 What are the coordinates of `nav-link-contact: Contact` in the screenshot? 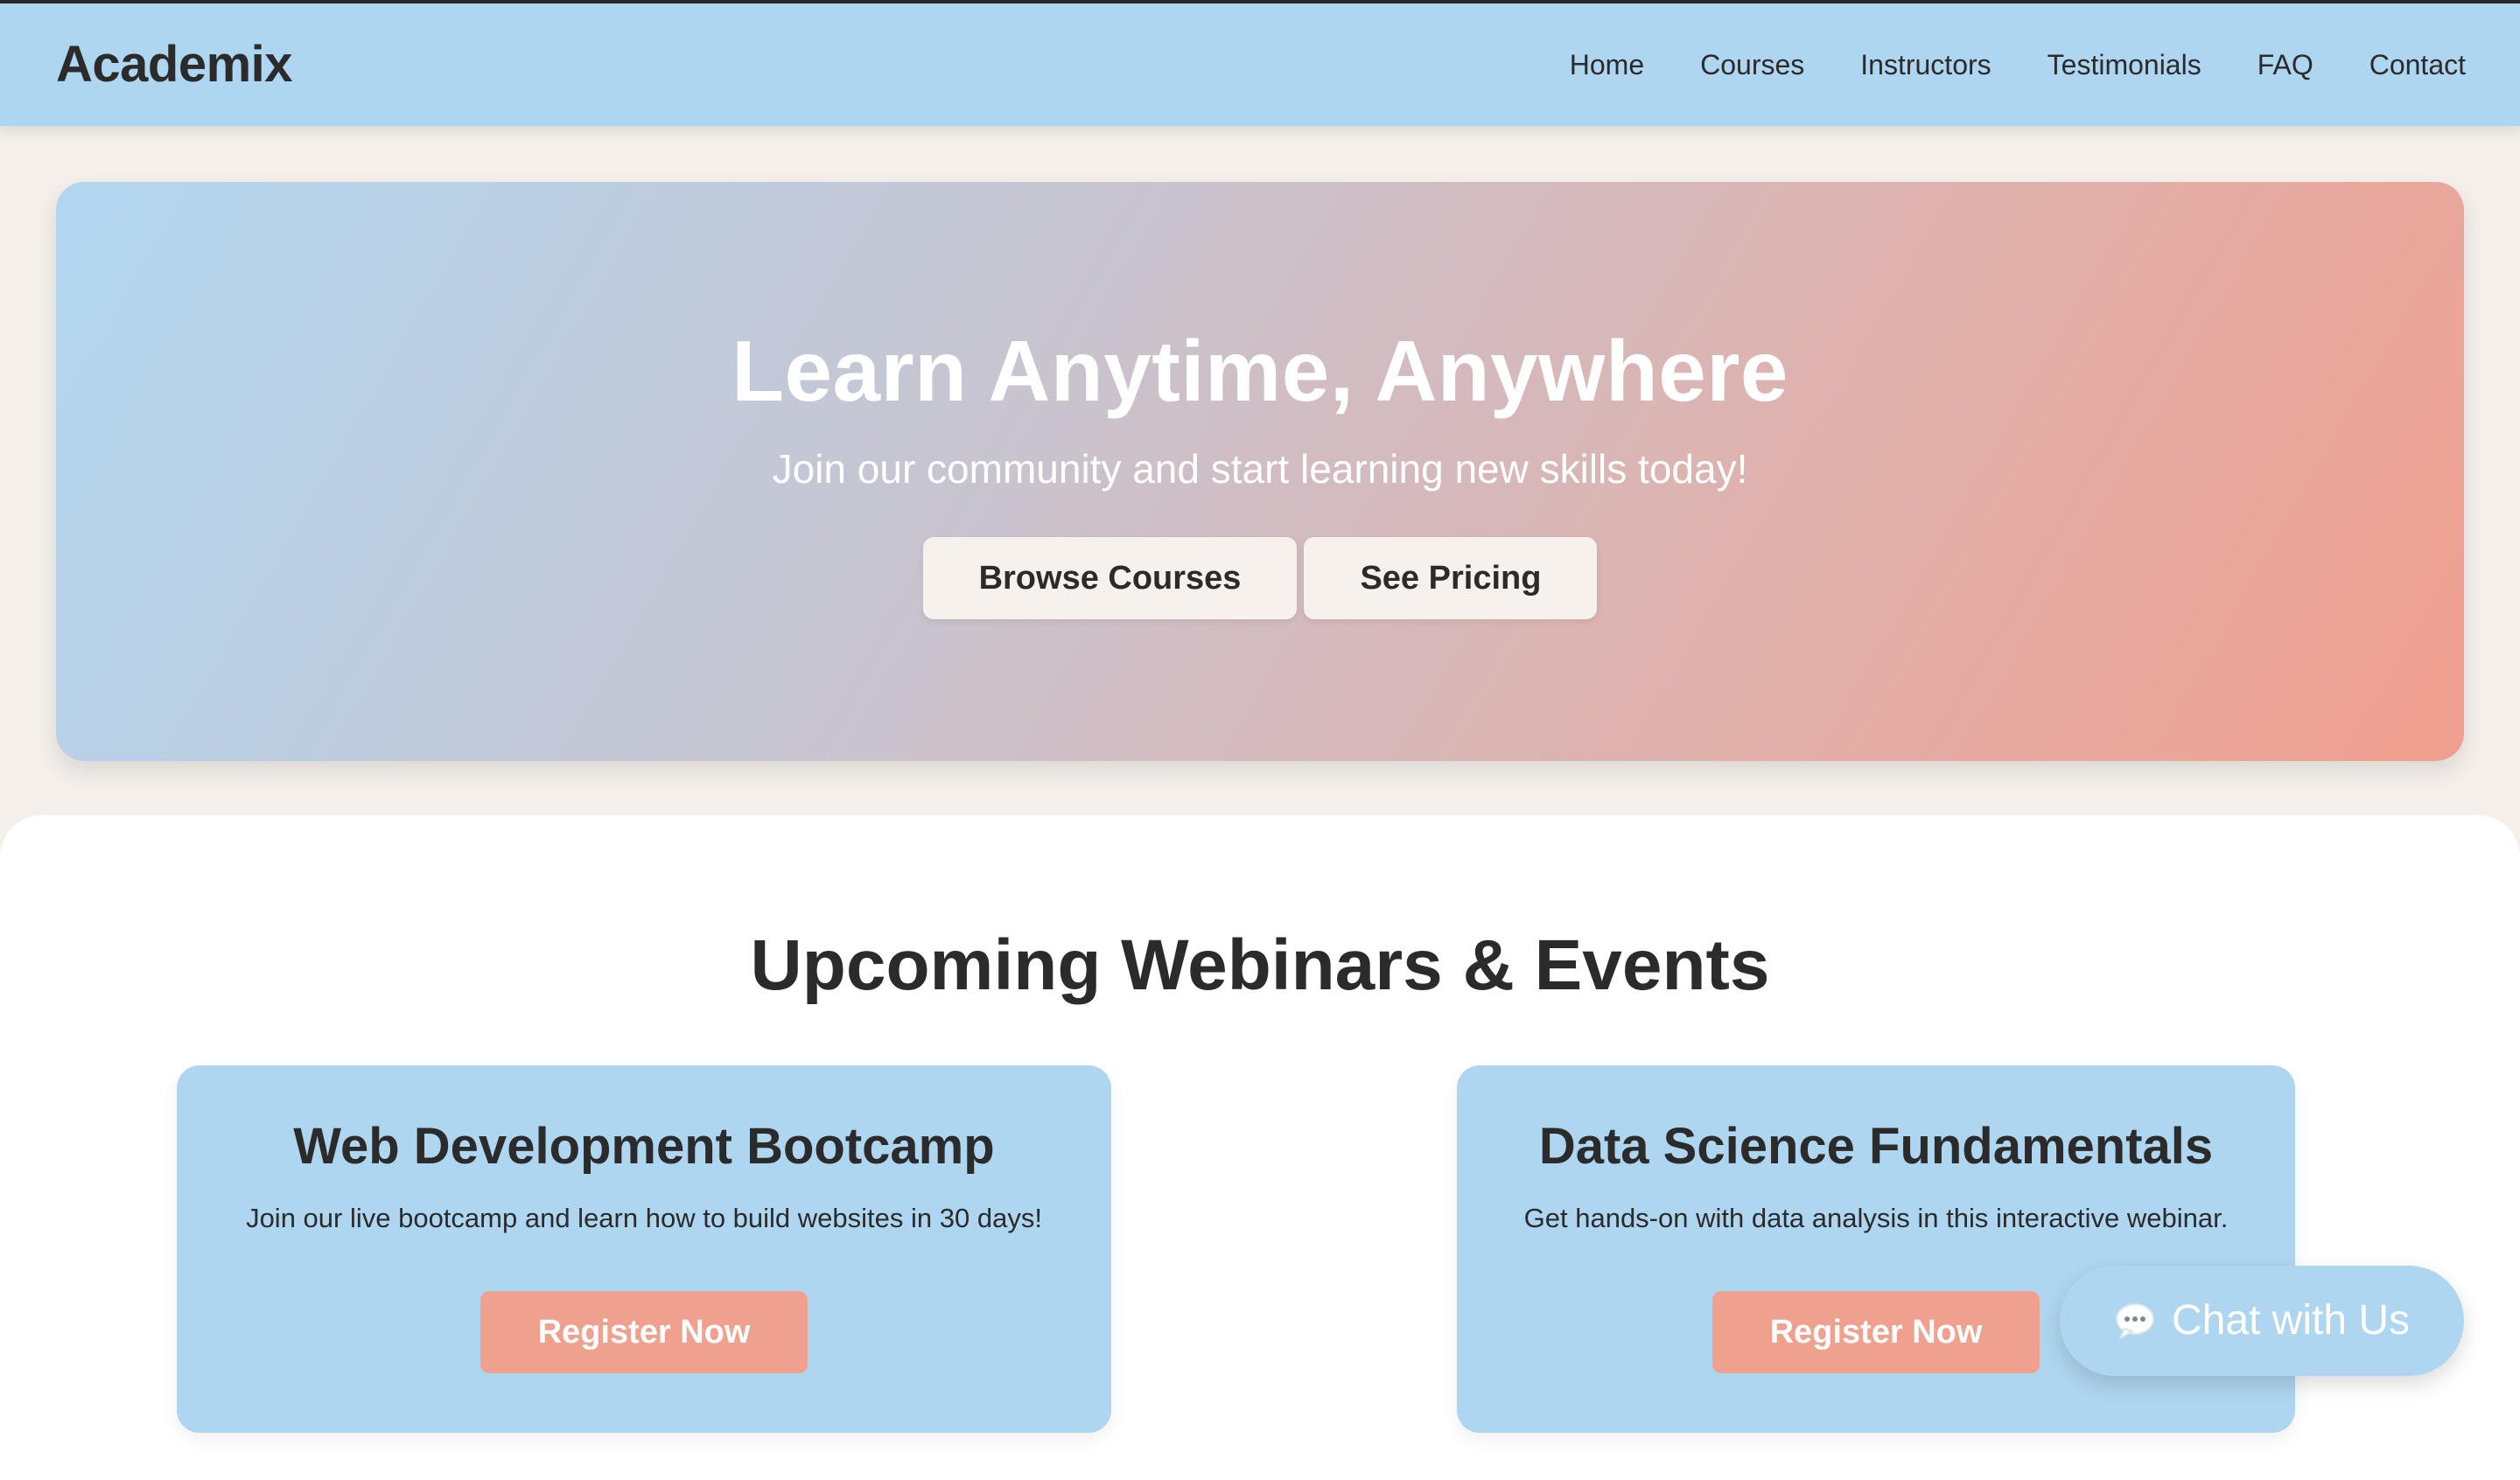 It's located at (2418, 64).